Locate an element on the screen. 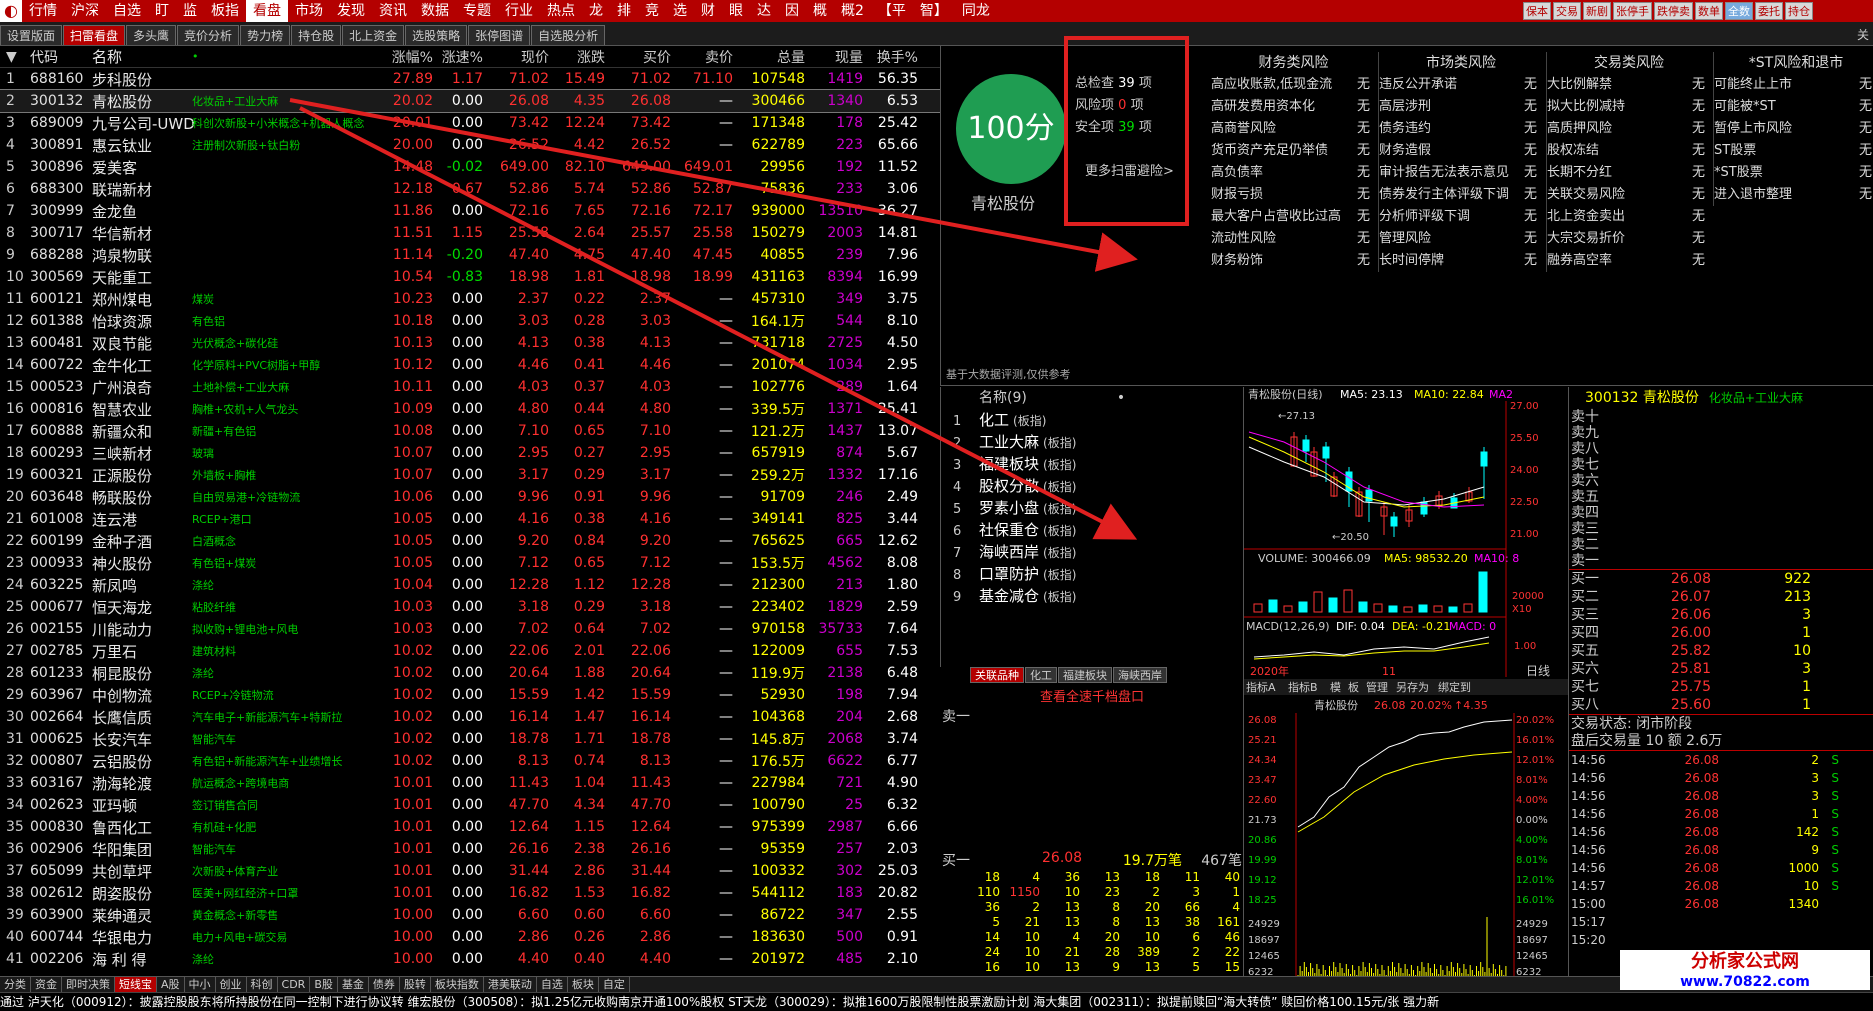 This screenshot has height=1011, width=1873. view-tab: 自选股分析 is located at coordinates (568, 35).